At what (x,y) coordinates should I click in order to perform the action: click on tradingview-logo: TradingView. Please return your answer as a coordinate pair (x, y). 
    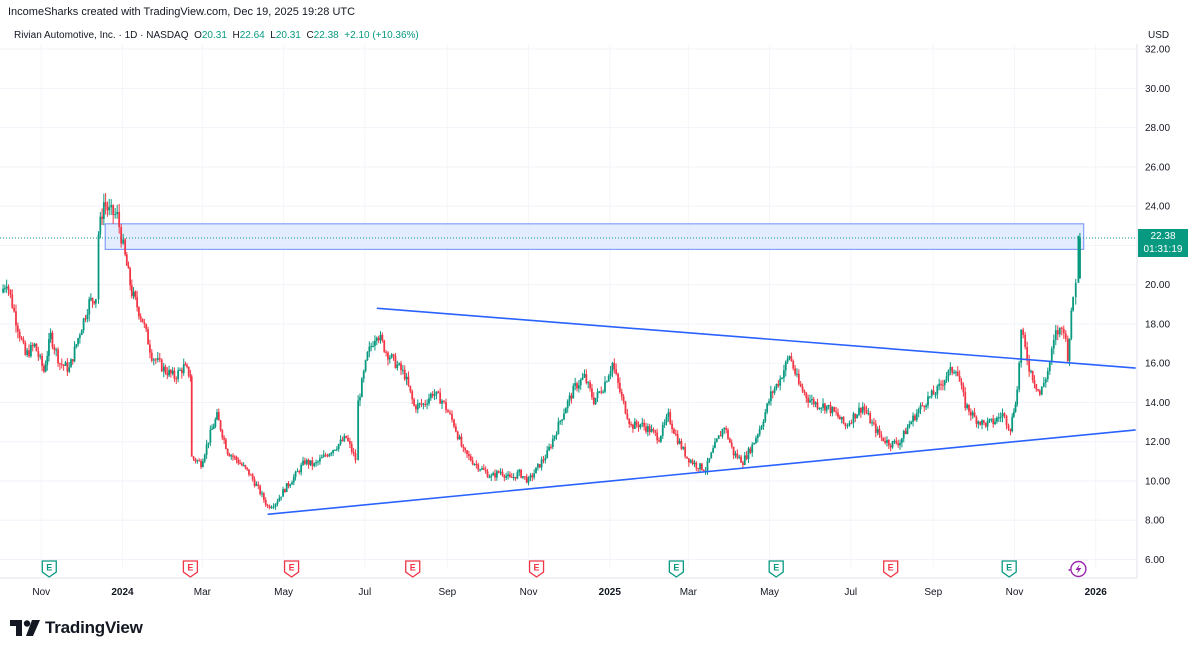
    Looking at the image, I should click on (76, 628).